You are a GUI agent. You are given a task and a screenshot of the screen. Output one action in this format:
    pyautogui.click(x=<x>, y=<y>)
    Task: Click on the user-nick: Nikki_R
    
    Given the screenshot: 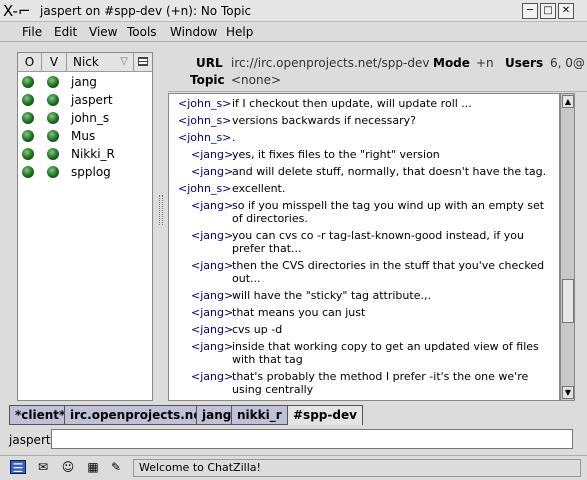 What is the action you would take?
    pyautogui.click(x=93, y=154)
    